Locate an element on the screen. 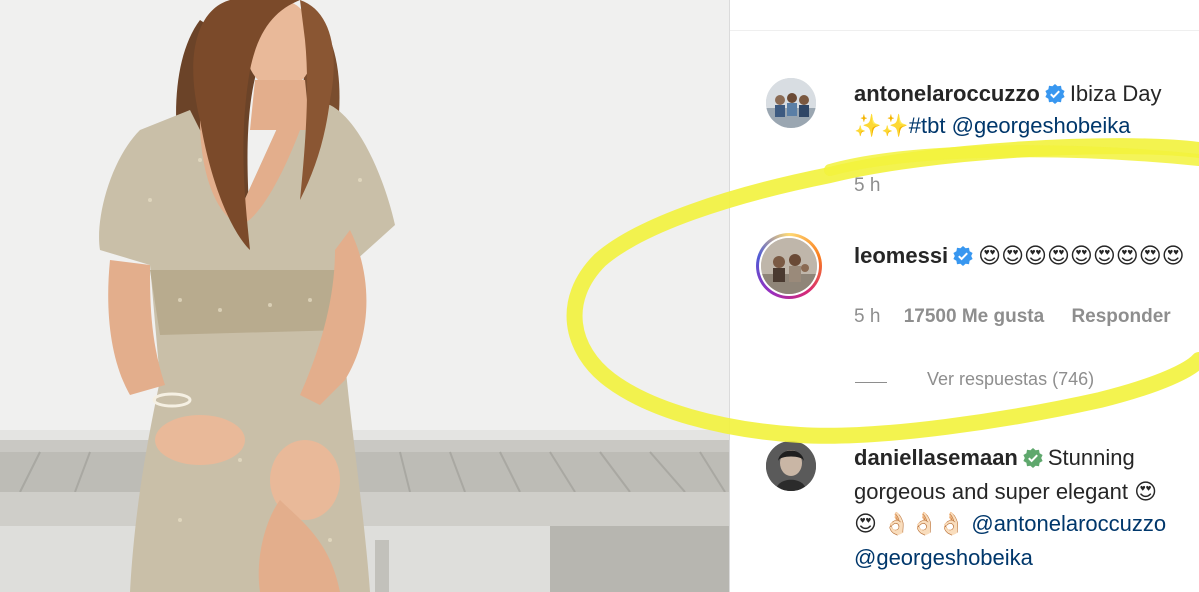 This screenshot has height=592, width=1199. leomessi-avatar is located at coordinates (789, 266).